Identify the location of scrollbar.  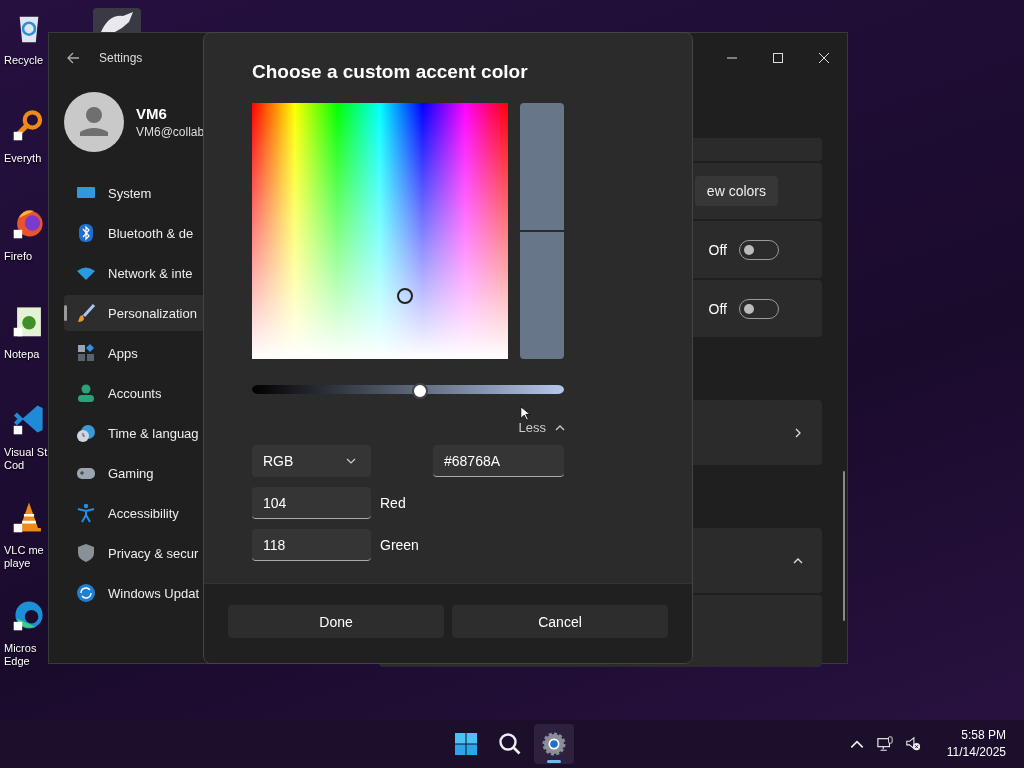
(844, 546).